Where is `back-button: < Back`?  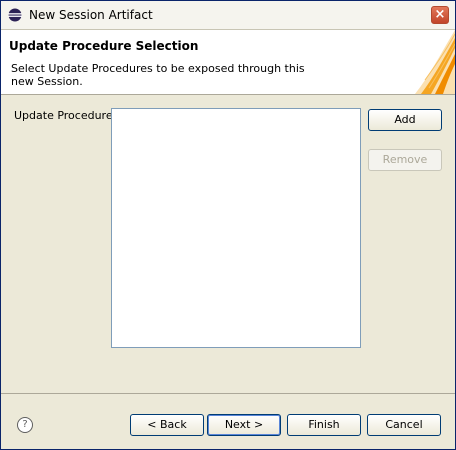
back-button: < Back is located at coordinates (167, 425).